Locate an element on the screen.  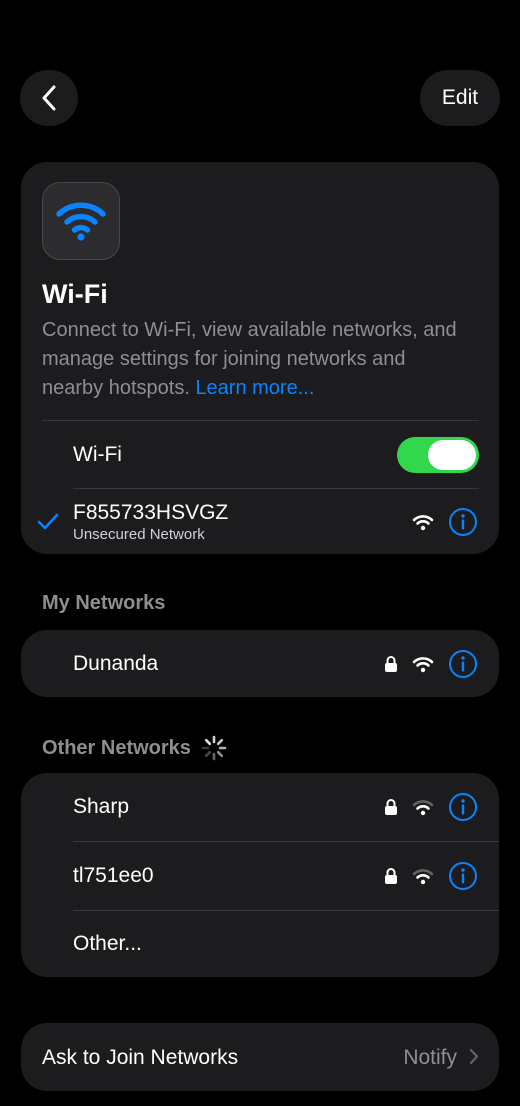
my-networks-header: My Networks is located at coordinates (103, 603).